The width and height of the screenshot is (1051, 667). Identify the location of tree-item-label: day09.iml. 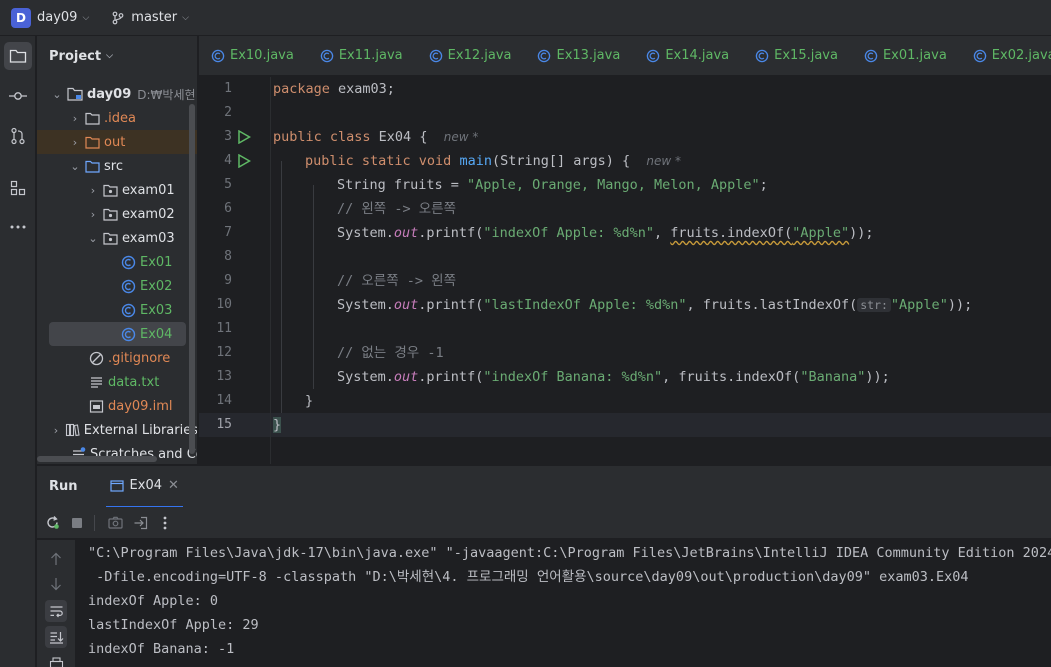
(140, 406).